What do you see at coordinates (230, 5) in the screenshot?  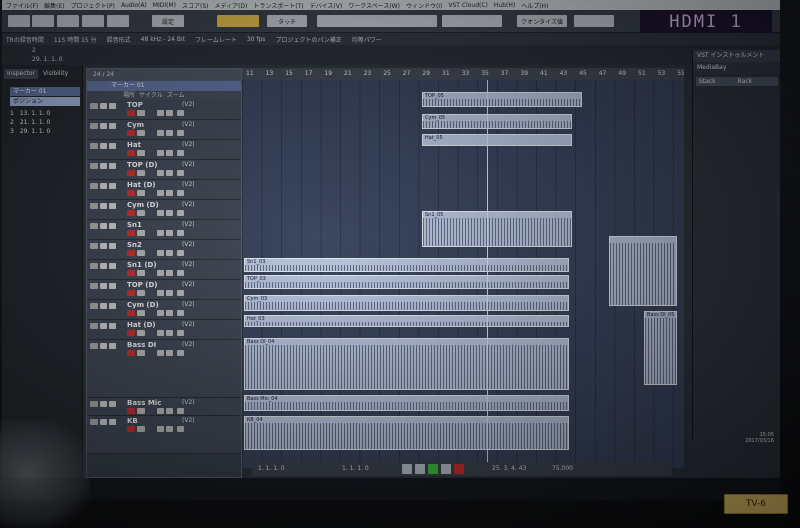 I see `menu-media: メディア(D)` at bounding box center [230, 5].